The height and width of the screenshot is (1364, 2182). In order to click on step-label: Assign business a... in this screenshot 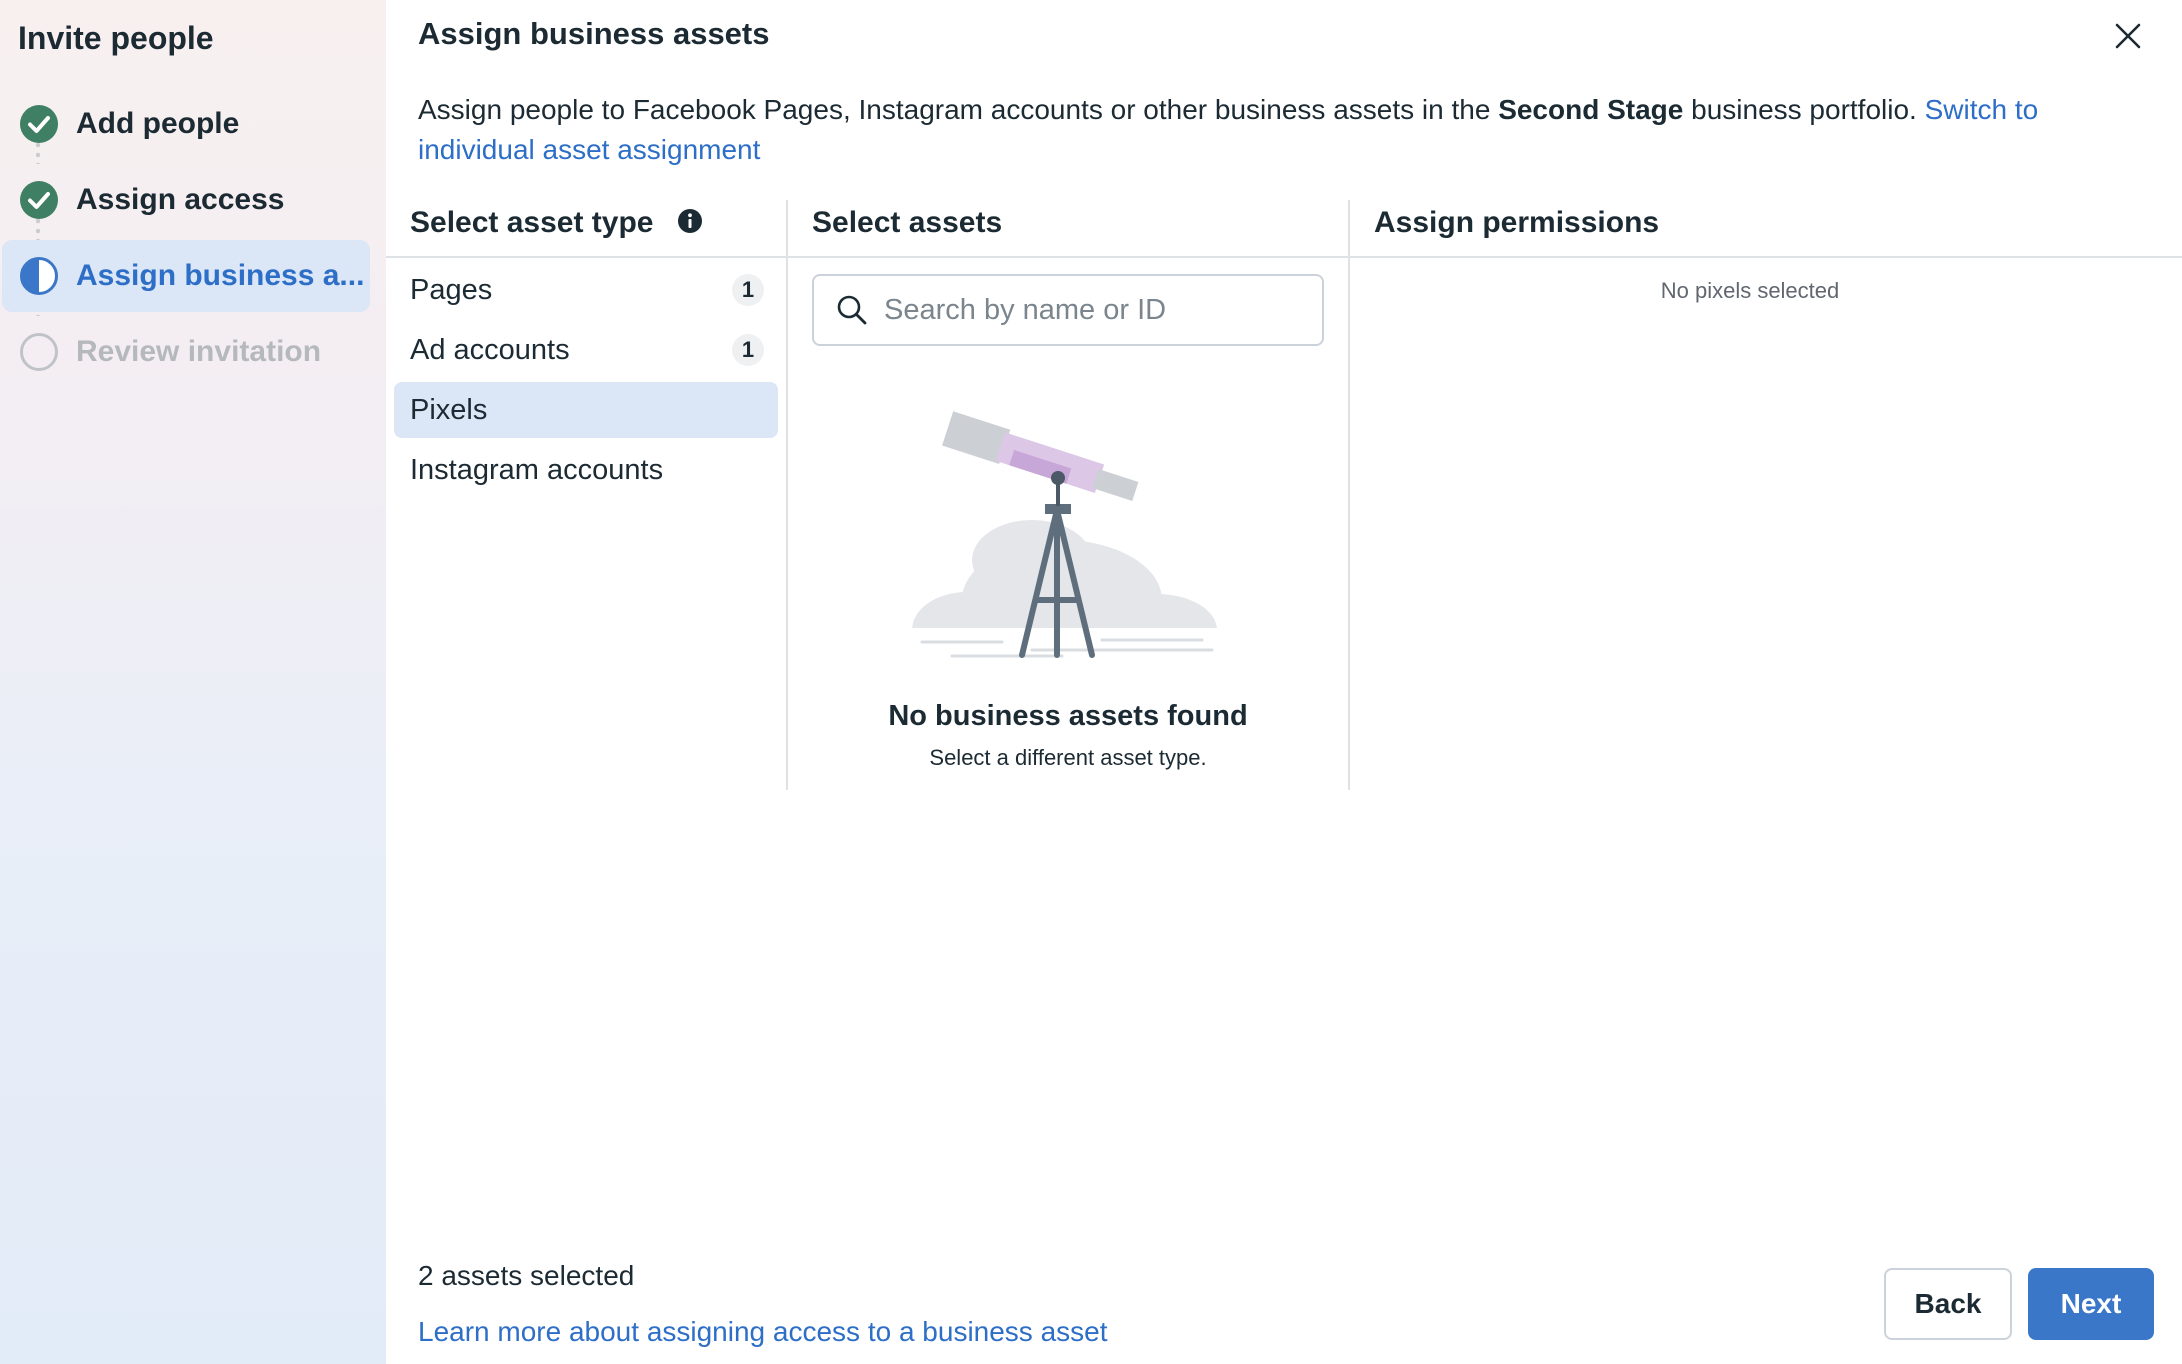, I will do `click(220, 275)`.